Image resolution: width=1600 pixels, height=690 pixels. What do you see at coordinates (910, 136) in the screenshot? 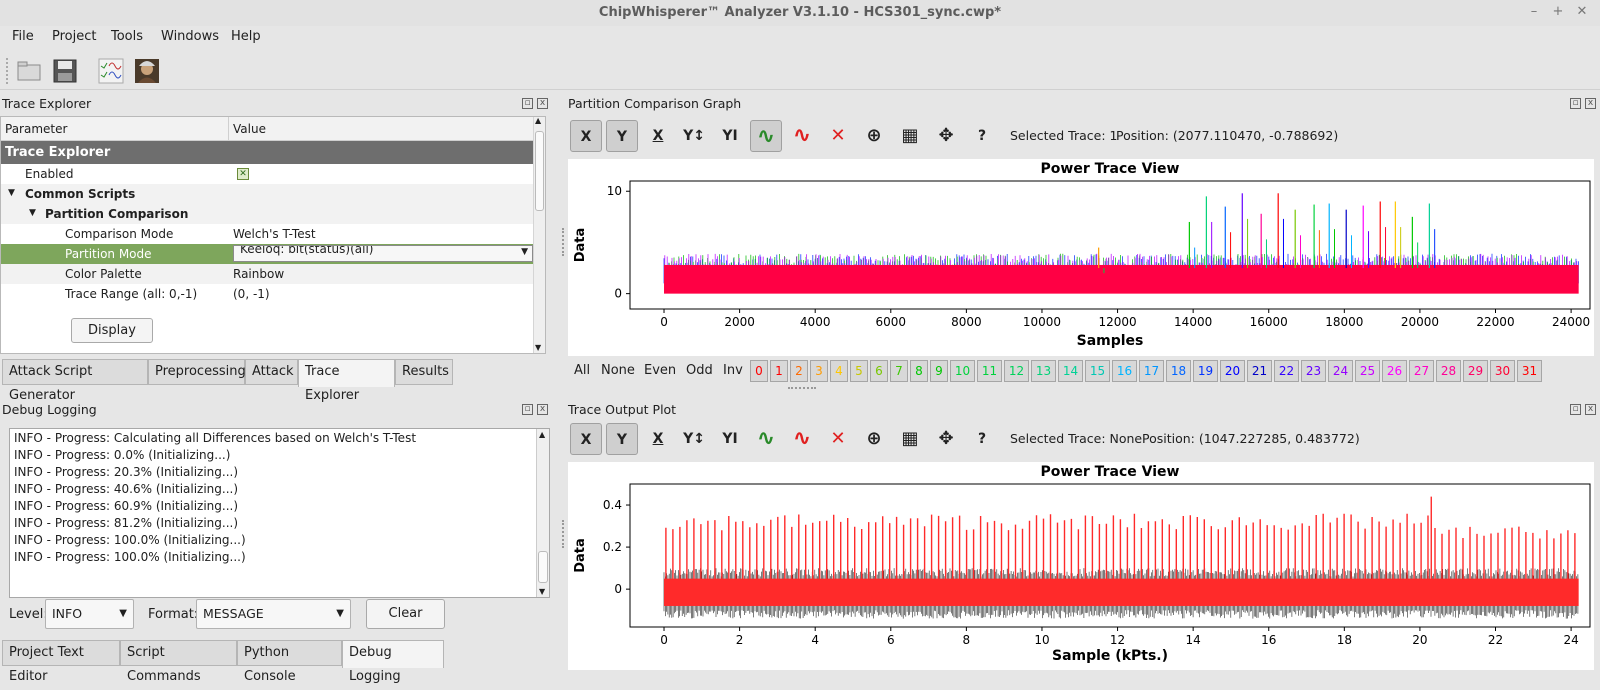
I see `grid-icon: ▦` at bounding box center [910, 136].